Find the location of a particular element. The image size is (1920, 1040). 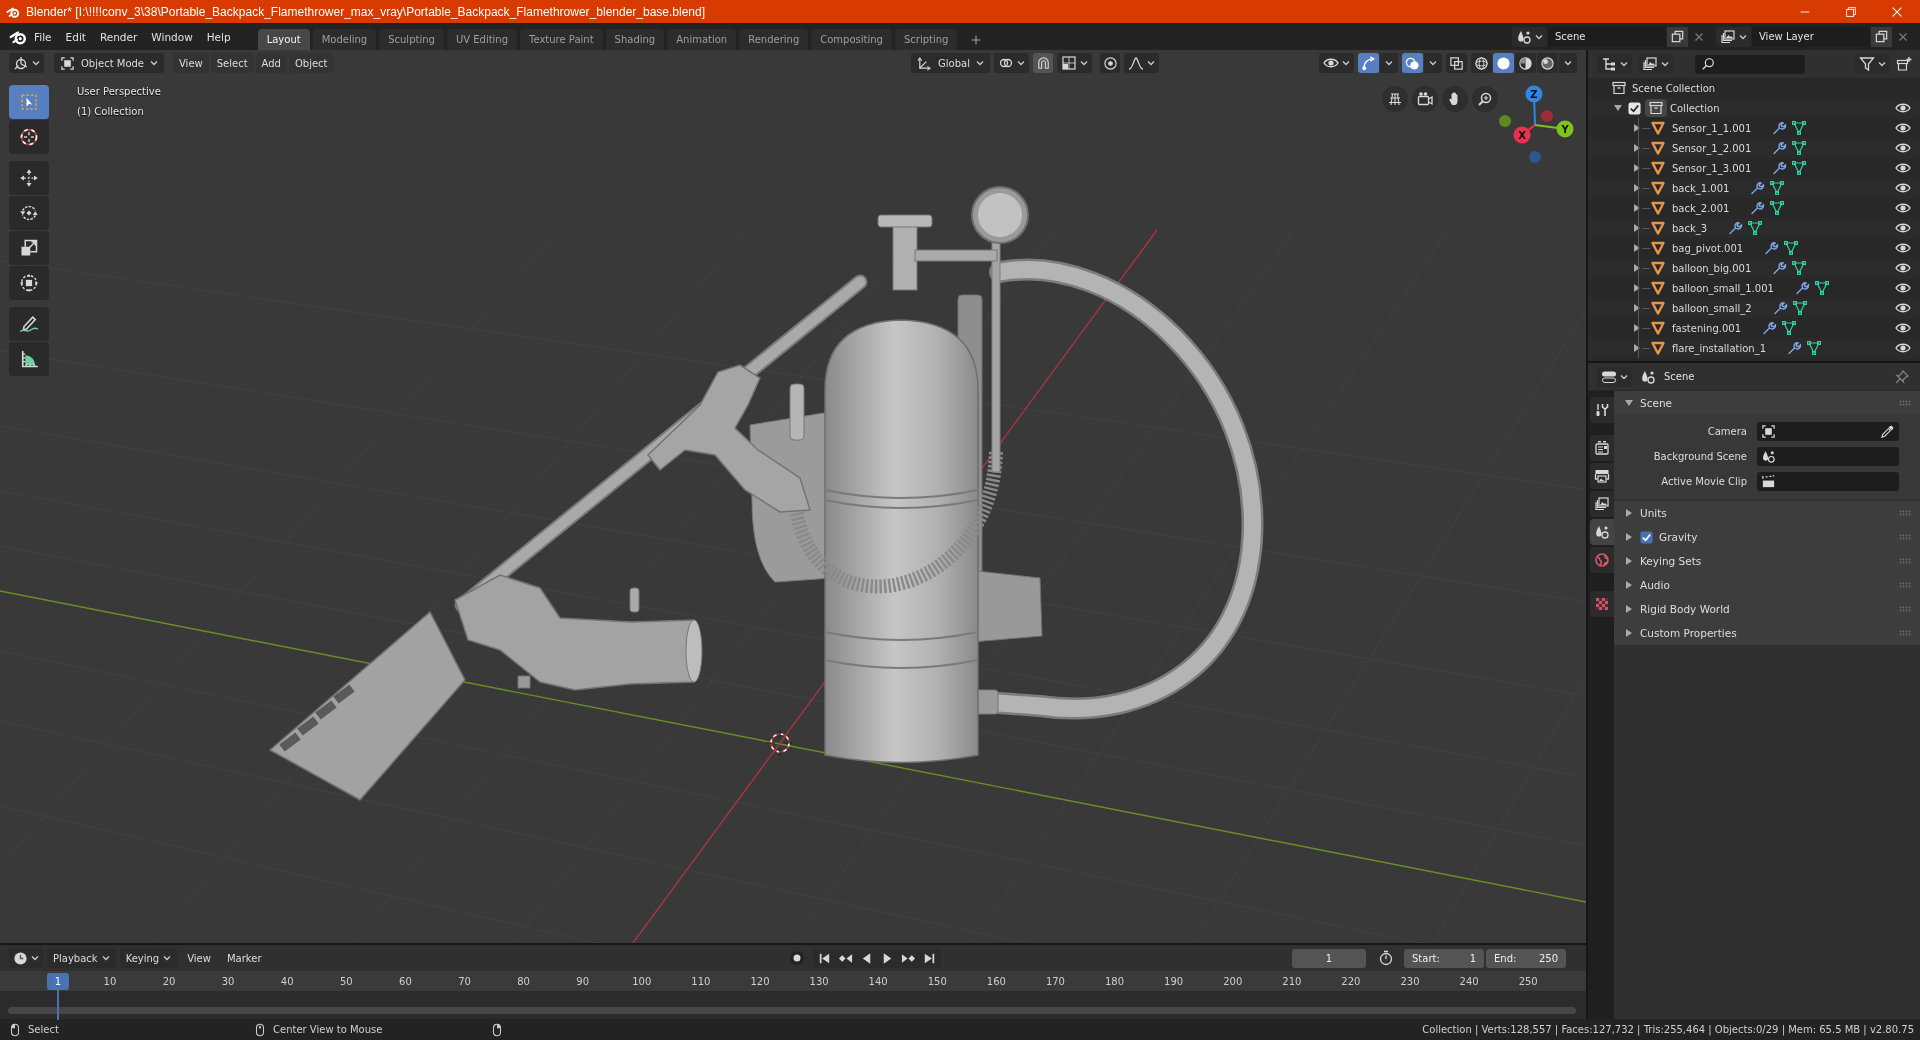

workspace-tab: UV Editing is located at coordinates (482, 39).